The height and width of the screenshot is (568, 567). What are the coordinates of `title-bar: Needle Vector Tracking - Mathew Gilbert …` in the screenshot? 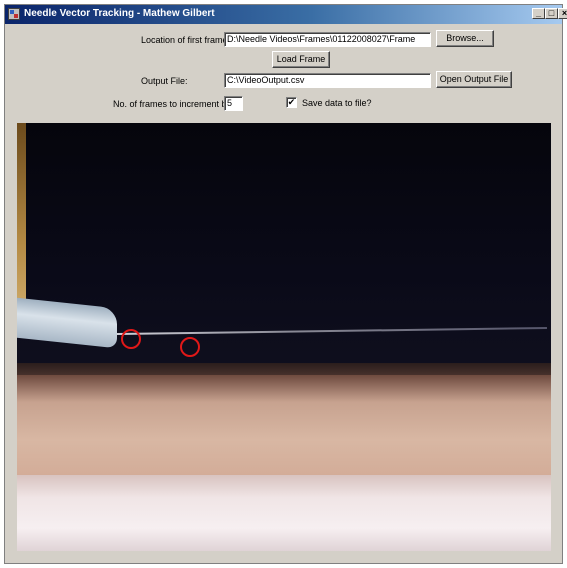 It's located at (286, 14).